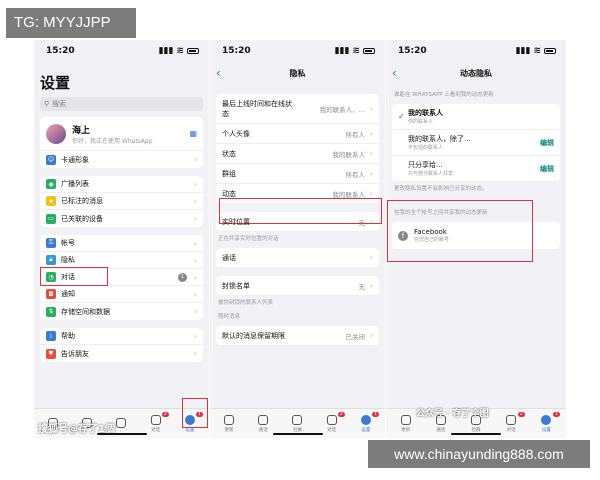 The width and height of the screenshot is (600, 480). I want to click on privacy-row-groups: 群组 所有人 ›, so click(297, 174).